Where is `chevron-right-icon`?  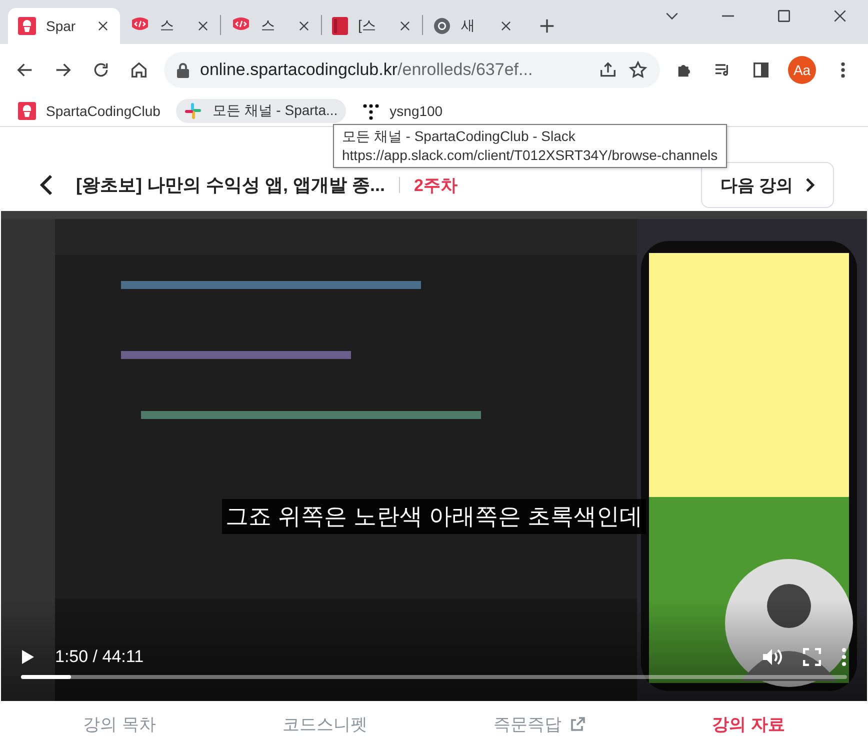 chevron-right-icon is located at coordinates (810, 185).